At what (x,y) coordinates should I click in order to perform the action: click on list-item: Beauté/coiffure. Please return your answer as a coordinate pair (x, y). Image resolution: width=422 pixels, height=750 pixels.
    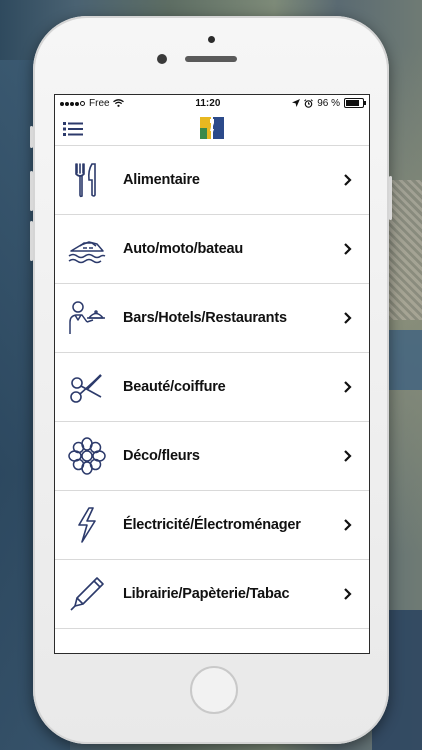
    Looking at the image, I should click on (212, 386).